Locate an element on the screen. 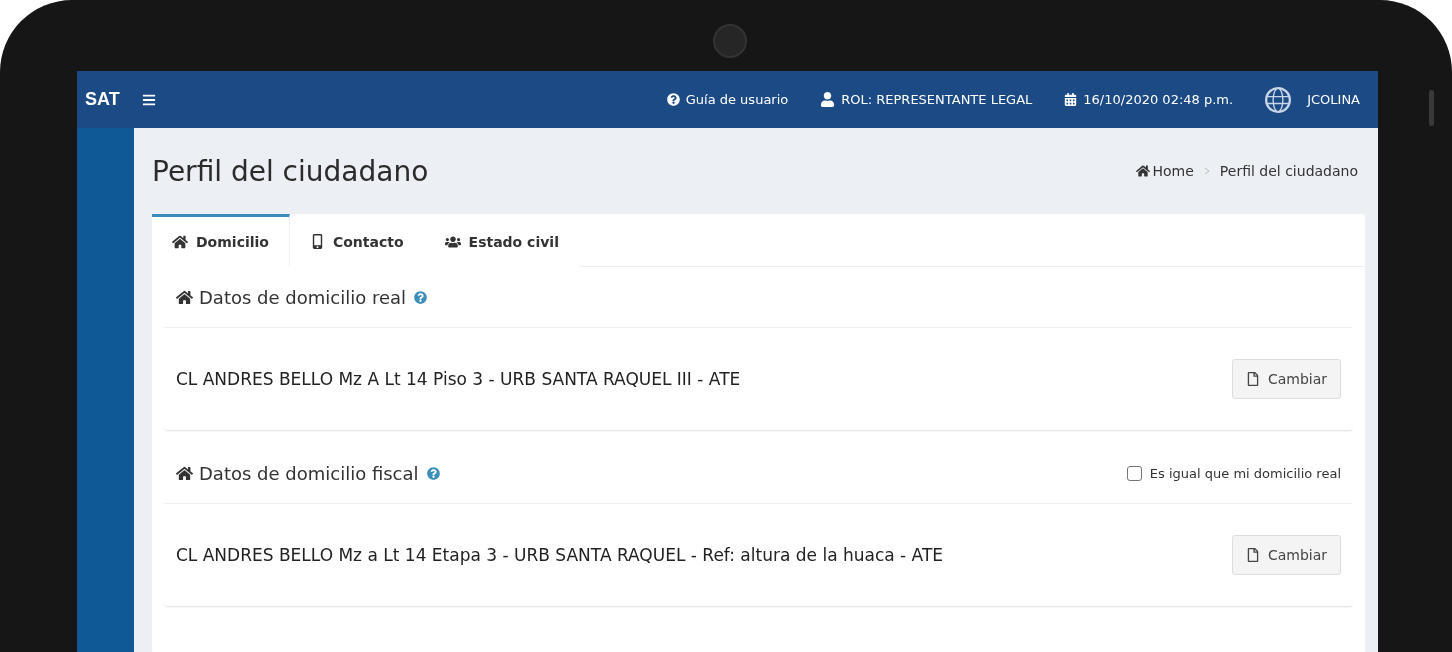 The width and height of the screenshot is (1452, 652). brand-logo: SAT is located at coordinates (102, 99).